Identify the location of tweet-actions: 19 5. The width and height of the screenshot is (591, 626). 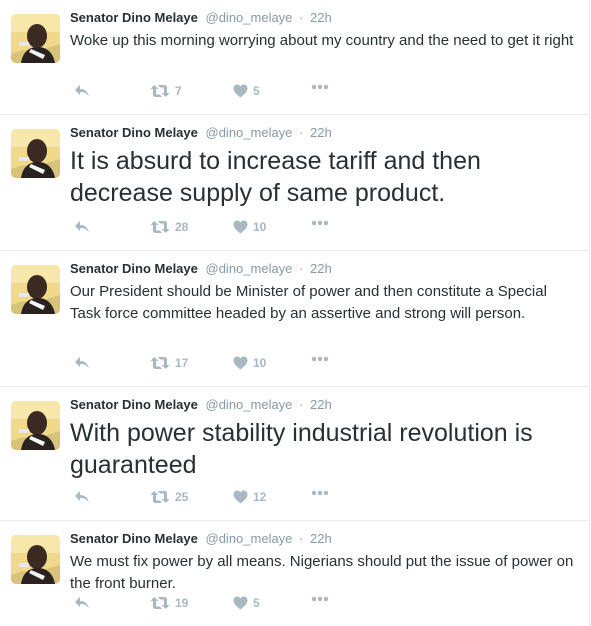
(294, 605).